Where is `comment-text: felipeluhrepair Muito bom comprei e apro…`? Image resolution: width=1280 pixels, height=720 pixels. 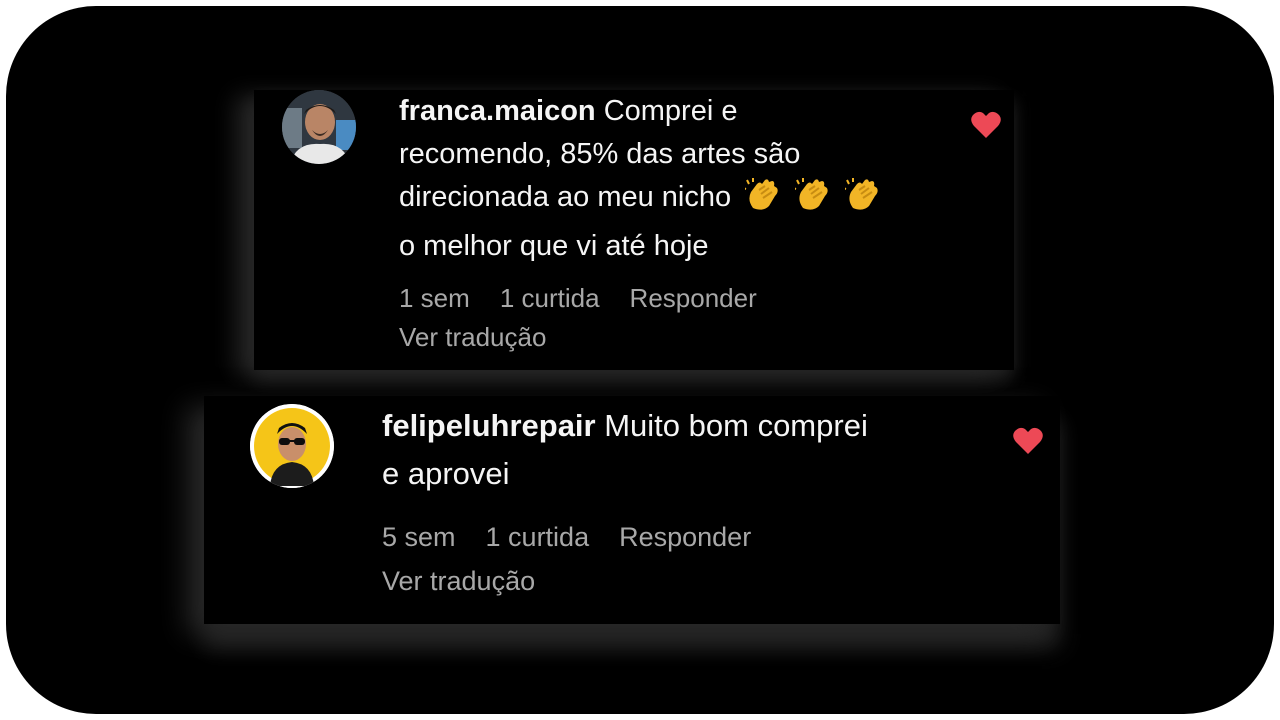 comment-text: felipeluhrepair Muito bom comprei e apro… is located at coordinates (702, 450).